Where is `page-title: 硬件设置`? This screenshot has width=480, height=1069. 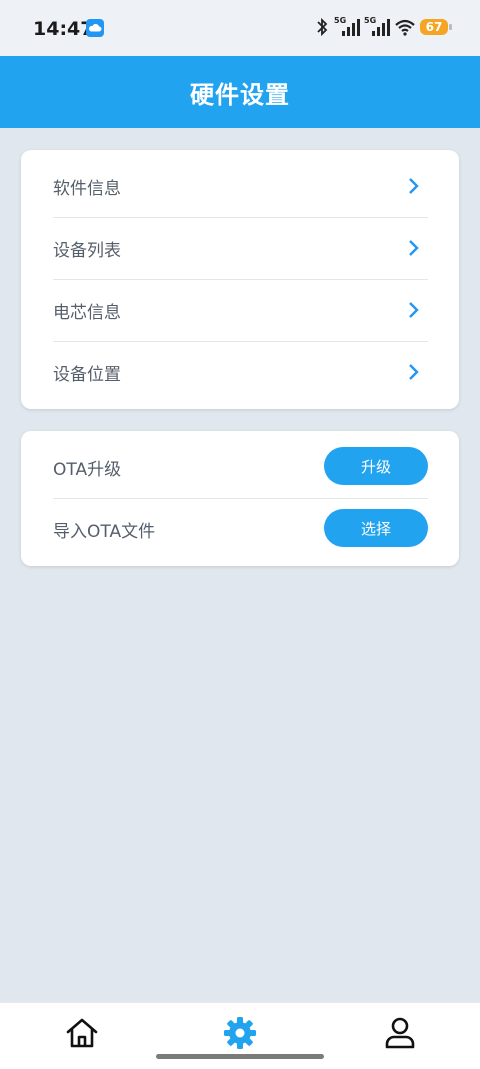 page-title: 硬件设置 is located at coordinates (240, 94).